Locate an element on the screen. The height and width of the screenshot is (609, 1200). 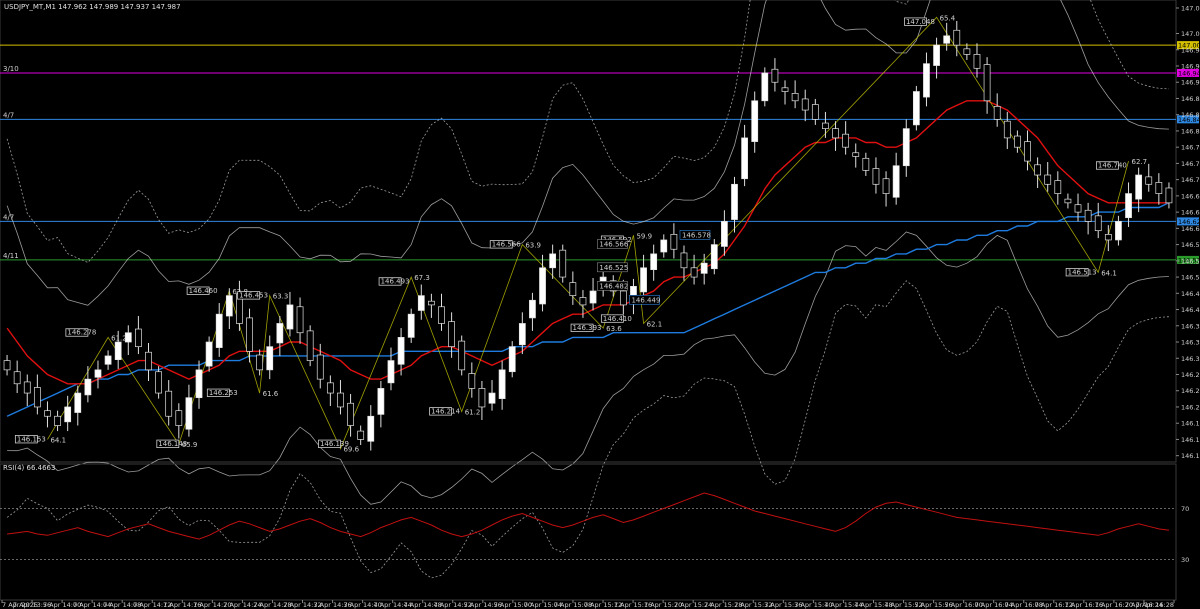
price-tick-label: 146.290 is located at coordinates (1190, 375).